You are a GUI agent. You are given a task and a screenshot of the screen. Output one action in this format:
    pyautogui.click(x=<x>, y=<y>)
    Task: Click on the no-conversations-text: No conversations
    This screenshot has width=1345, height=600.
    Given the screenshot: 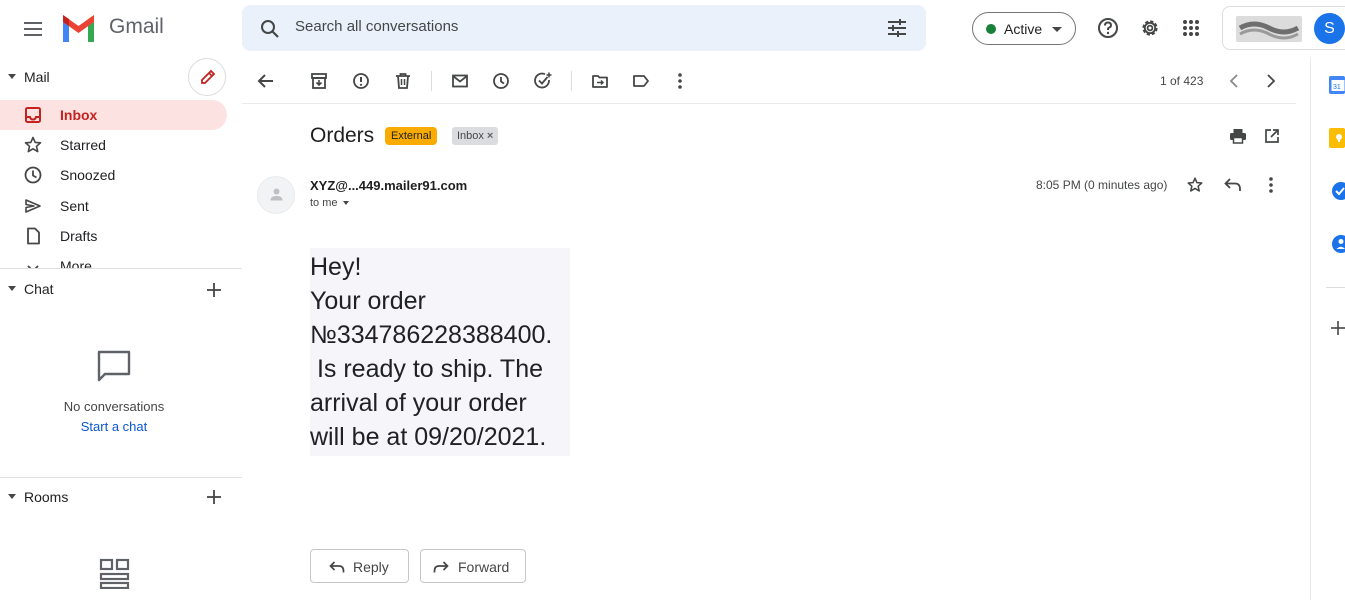 What is the action you would take?
    pyautogui.click(x=114, y=406)
    